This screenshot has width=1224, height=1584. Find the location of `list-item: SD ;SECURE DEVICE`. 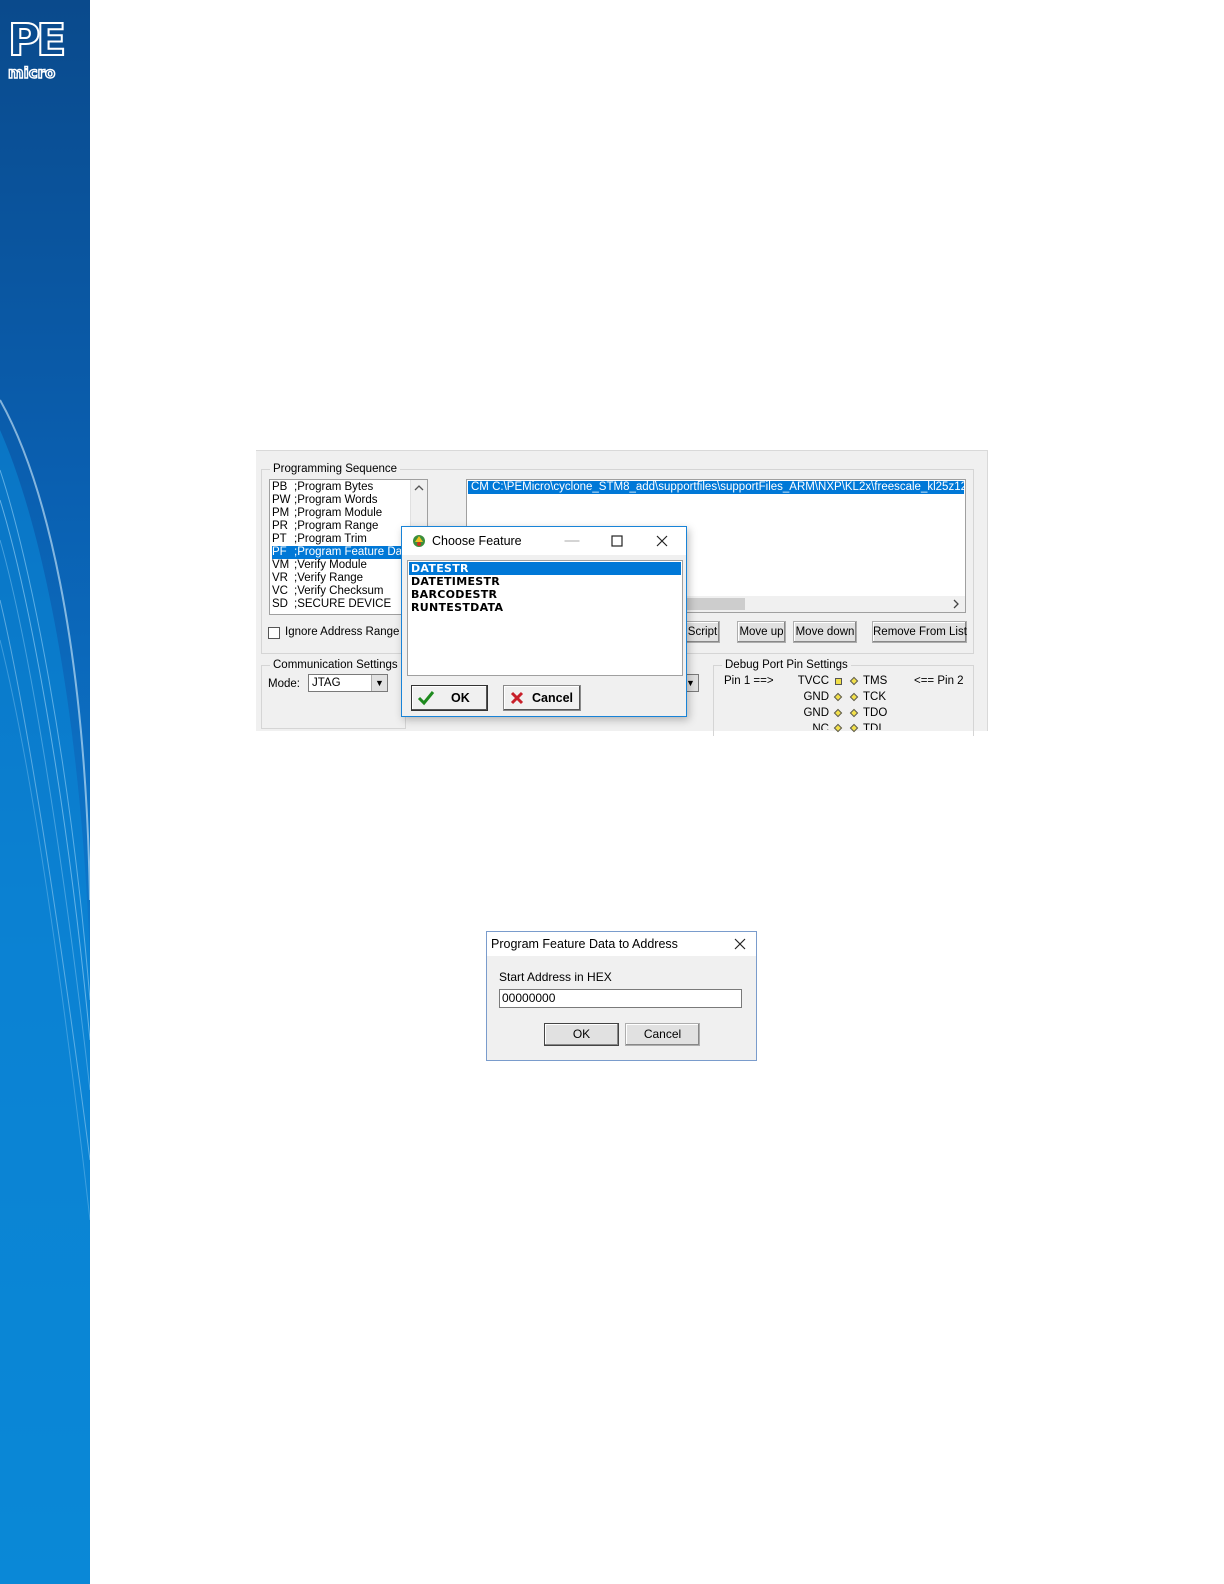

list-item: SD ;SECURE DEVICE is located at coordinates (338, 604).